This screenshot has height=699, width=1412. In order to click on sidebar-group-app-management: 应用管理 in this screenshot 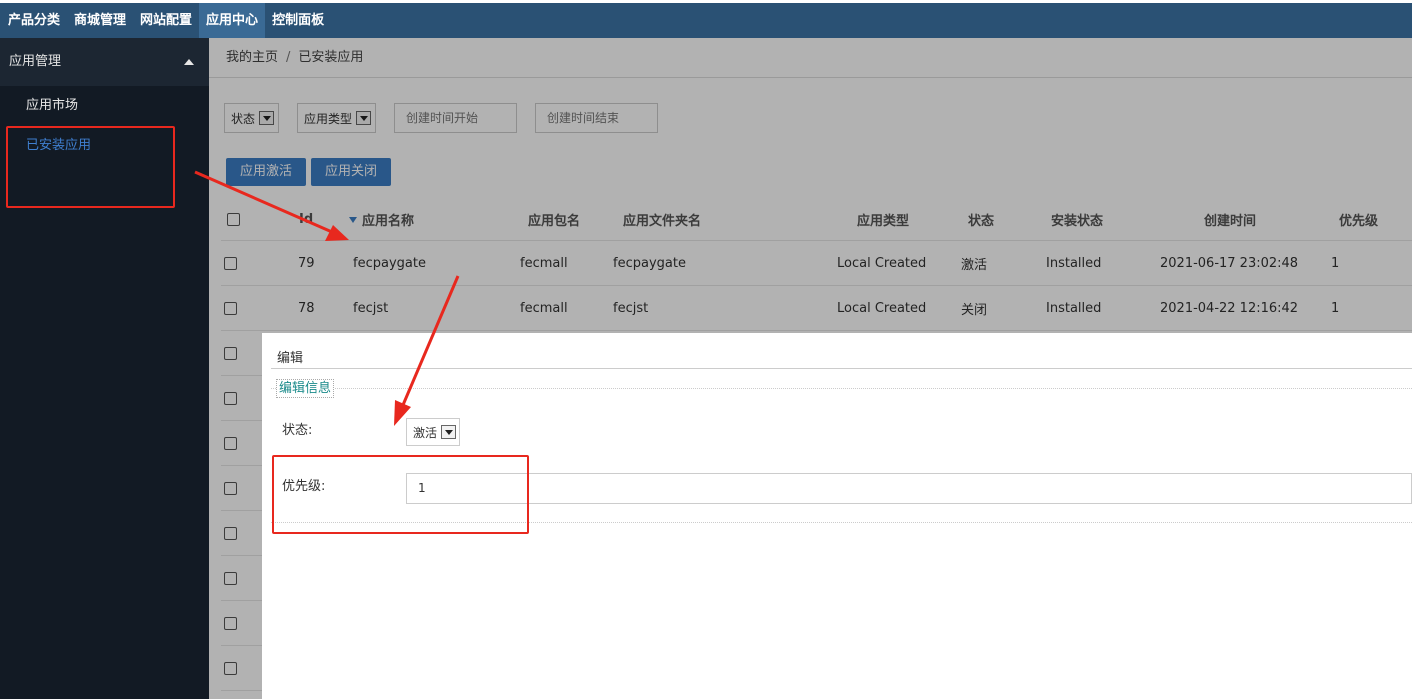, I will do `click(104, 62)`.